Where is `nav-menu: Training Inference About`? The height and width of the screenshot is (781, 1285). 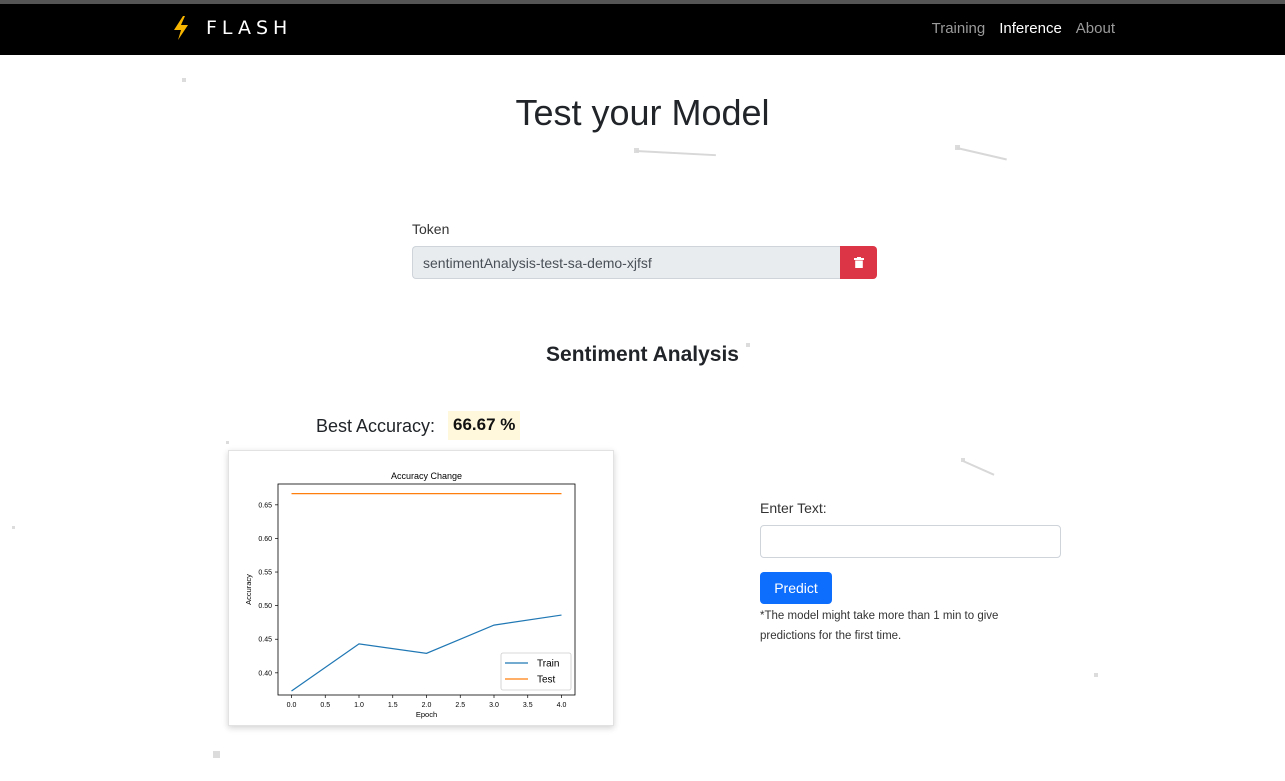
nav-menu: Training Inference About is located at coordinates (1023, 28).